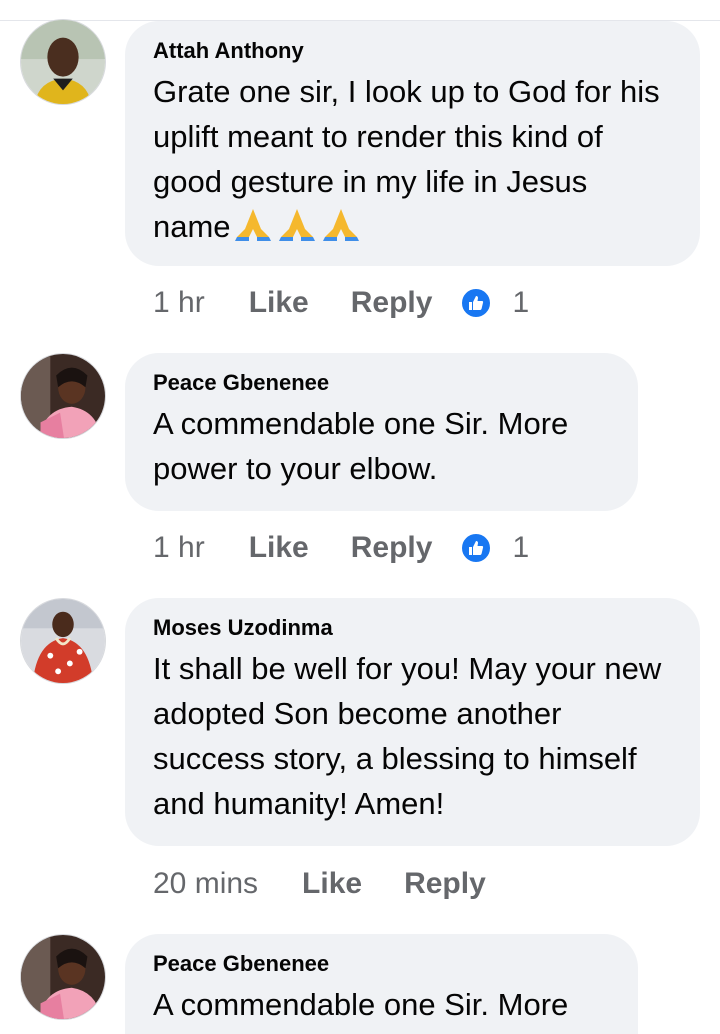 Image resolution: width=720 pixels, height=1034 pixels. I want to click on comment-actions: 20 mins Like Reply, so click(333, 884).